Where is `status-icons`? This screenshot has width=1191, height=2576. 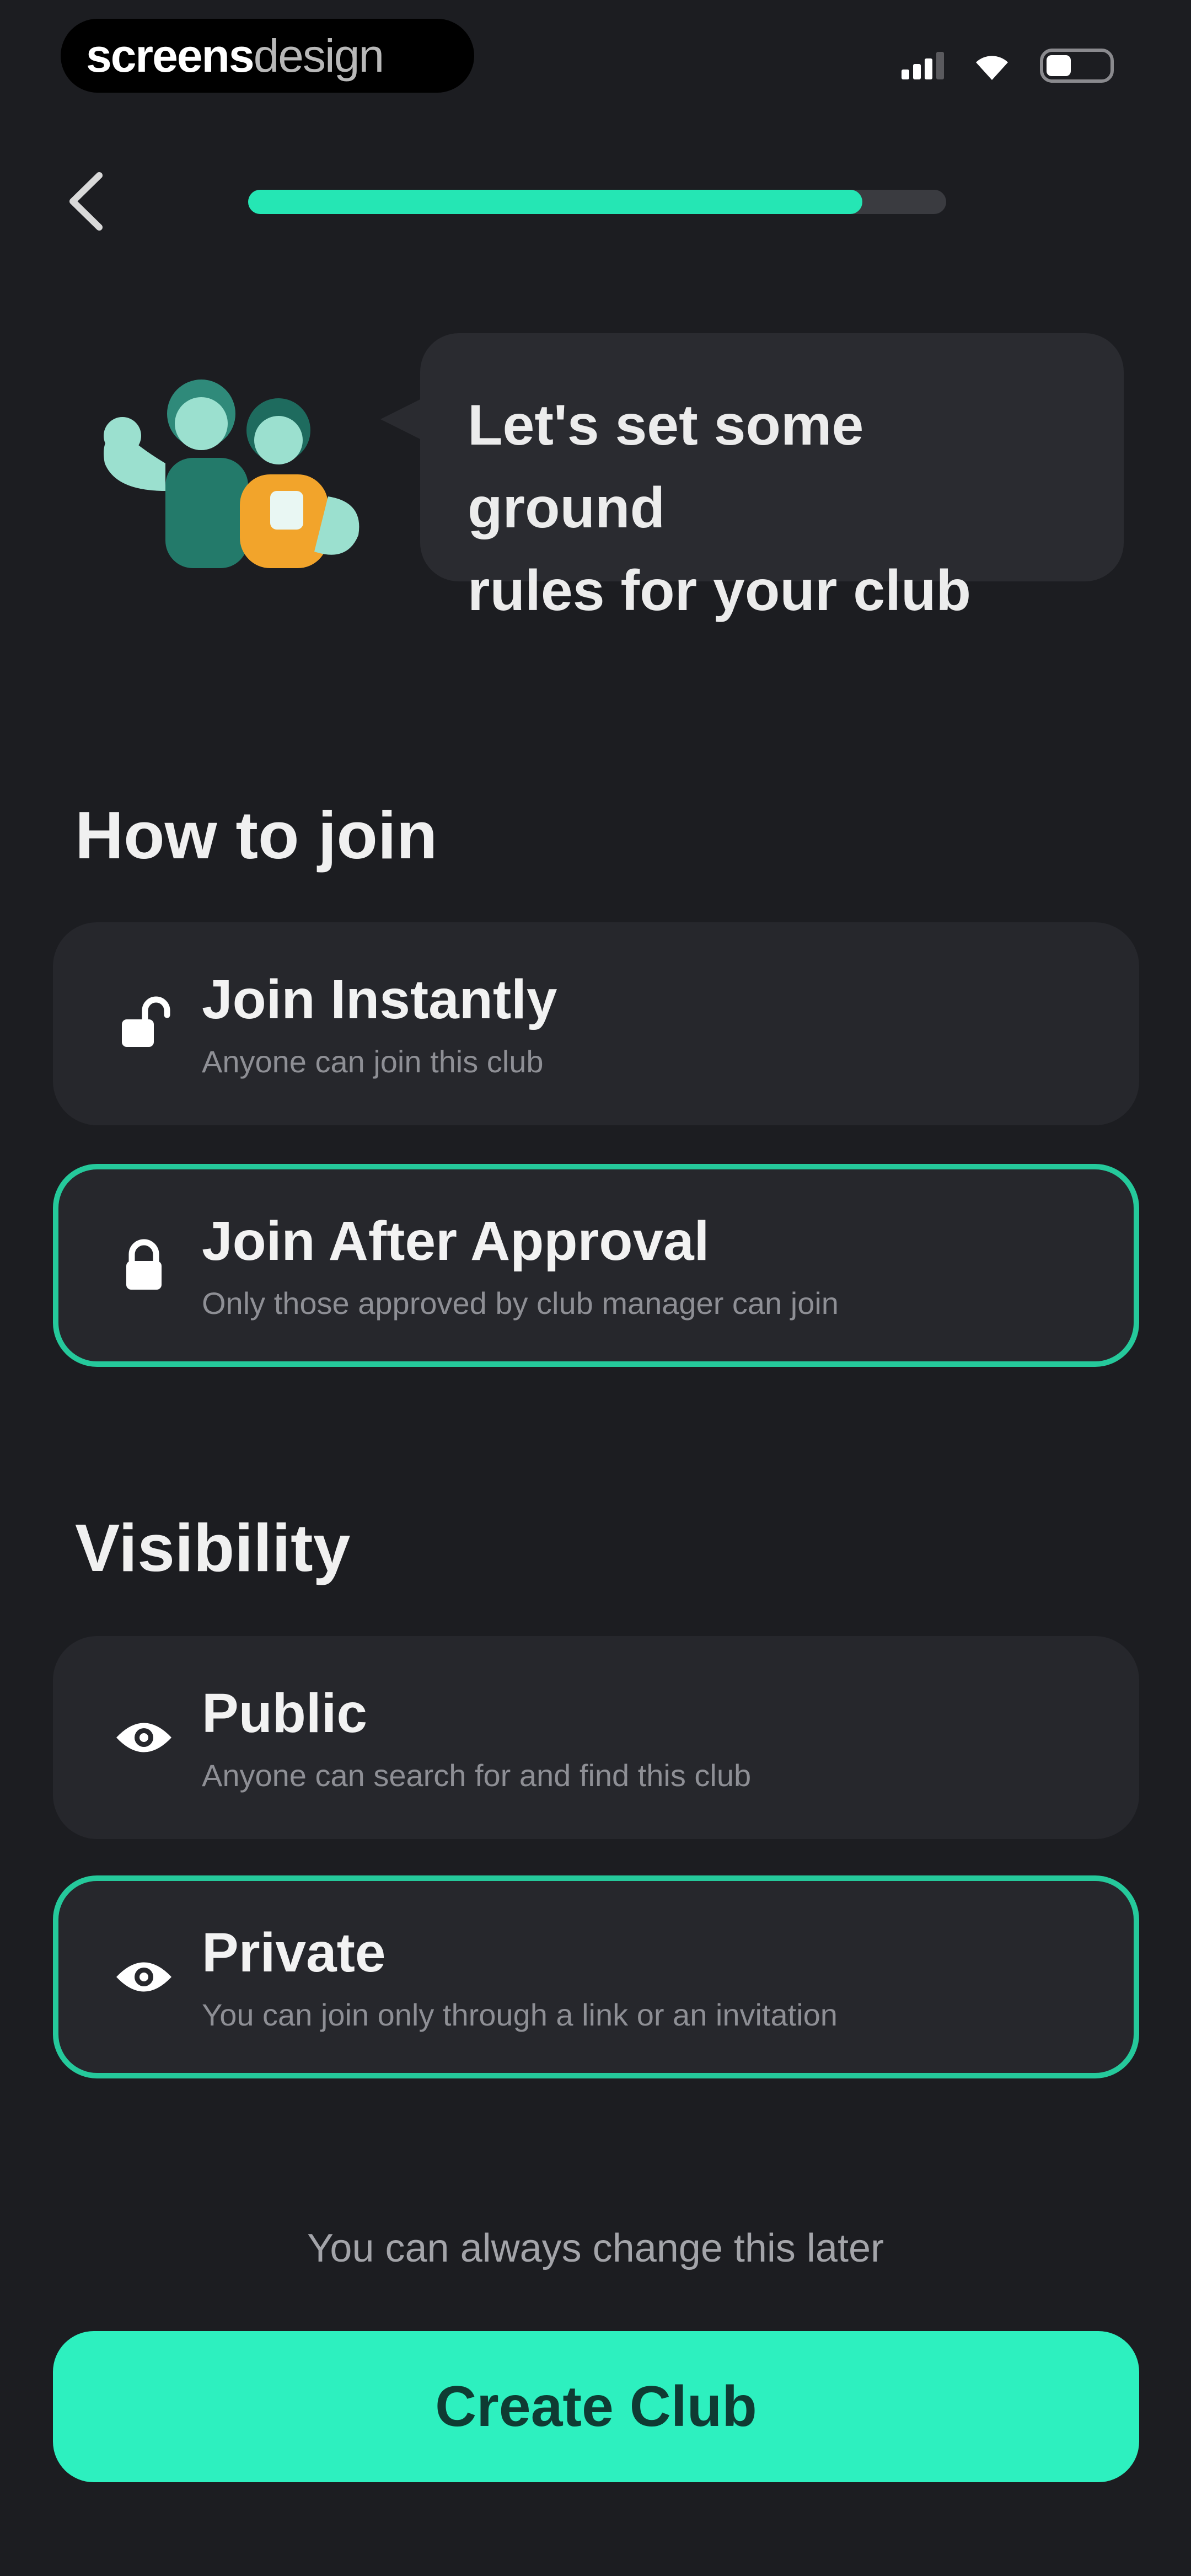
status-icons is located at coordinates (1008, 66).